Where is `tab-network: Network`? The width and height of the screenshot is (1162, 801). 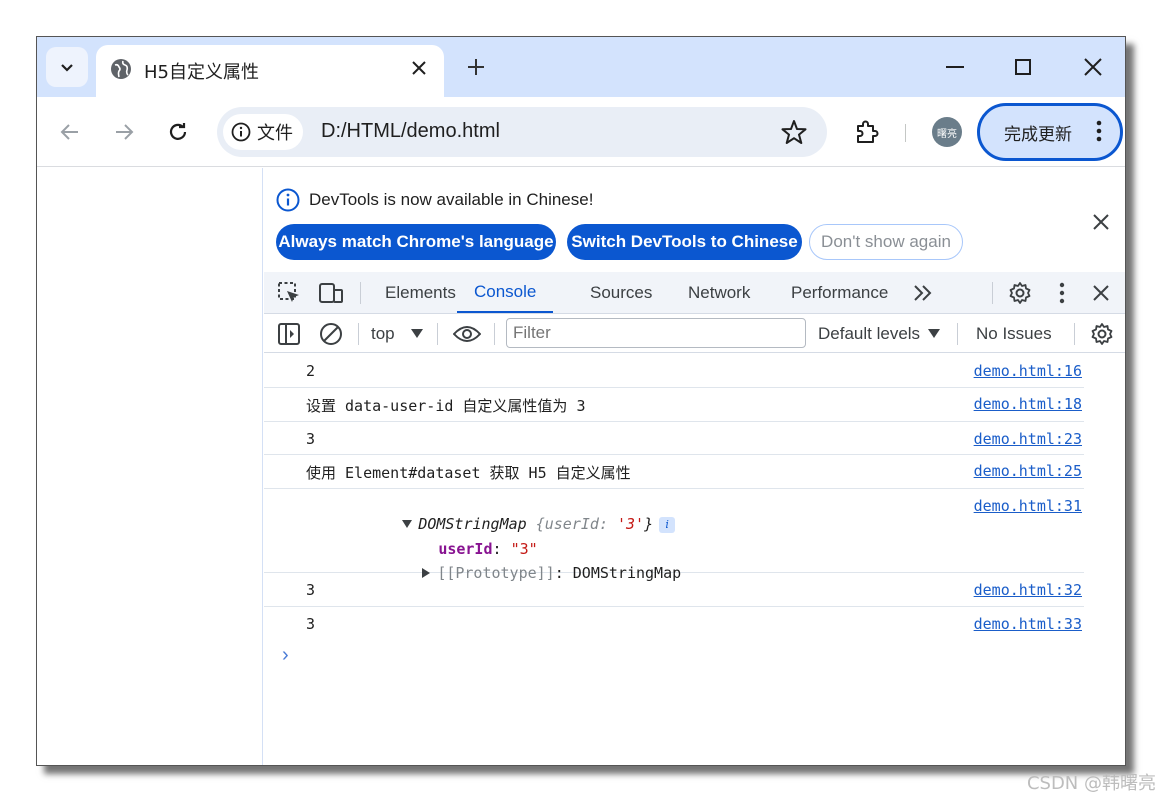
tab-network: Network is located at coordinates (719, 292).